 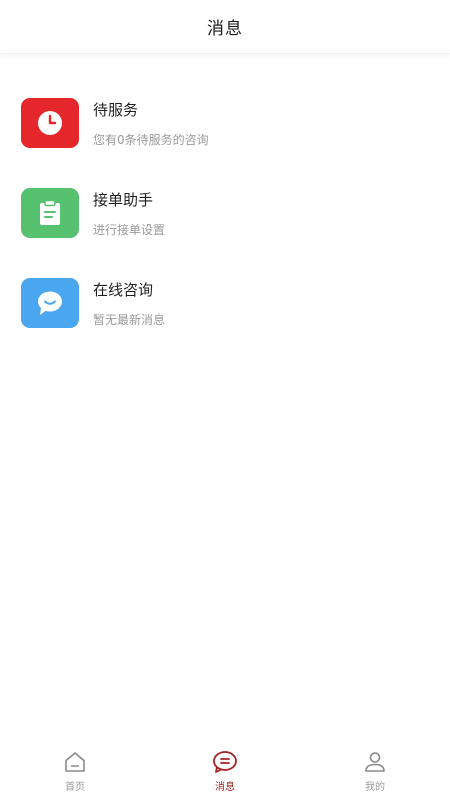 What do you see at coordinates (225, 303) in the screenshot?
I see `list-item-online-consult: 在线咨询 暂无最新消息` at bounding box center [225, 303].